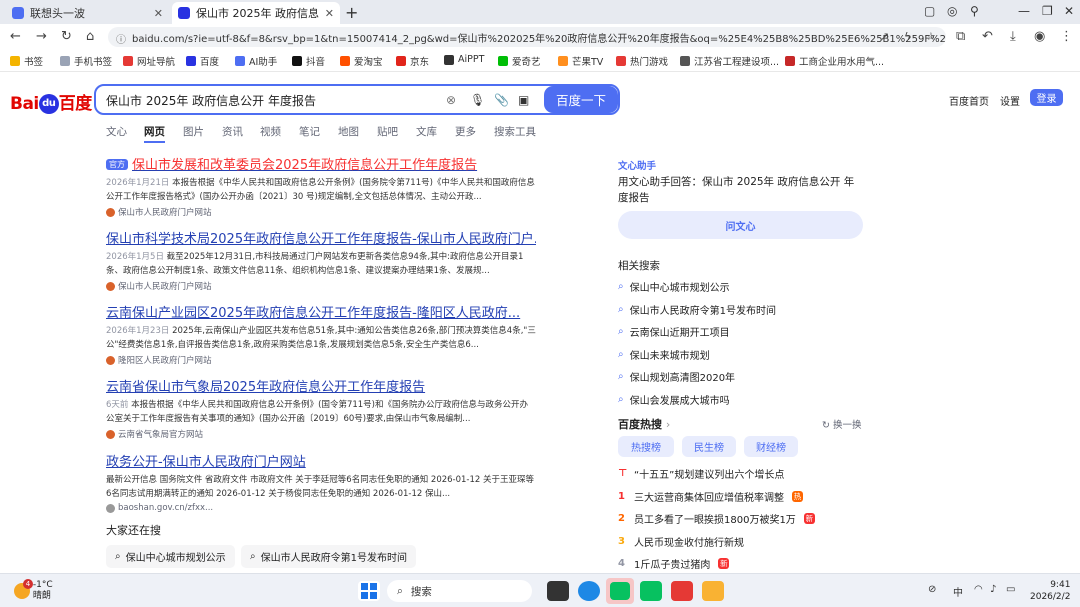  Describe the element at coordinates (716, 518) in the screenshot. I see `hot-item: 2 员工多看了一眼挨损1800万被奖1万新` at that location.